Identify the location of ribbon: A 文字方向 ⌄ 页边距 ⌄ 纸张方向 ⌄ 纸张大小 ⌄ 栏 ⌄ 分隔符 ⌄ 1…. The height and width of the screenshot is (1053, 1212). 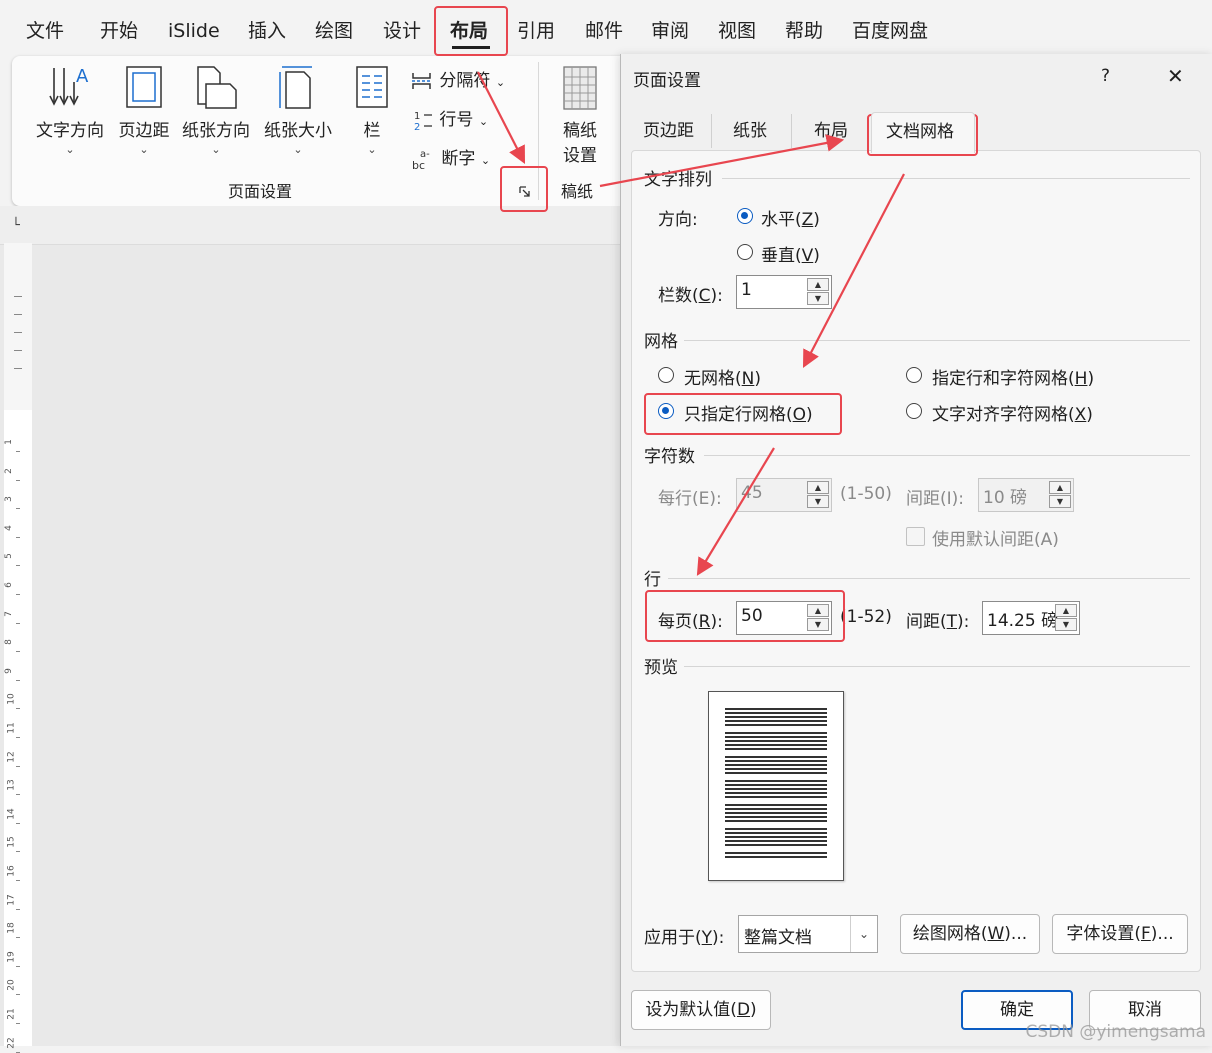
(330, 131).